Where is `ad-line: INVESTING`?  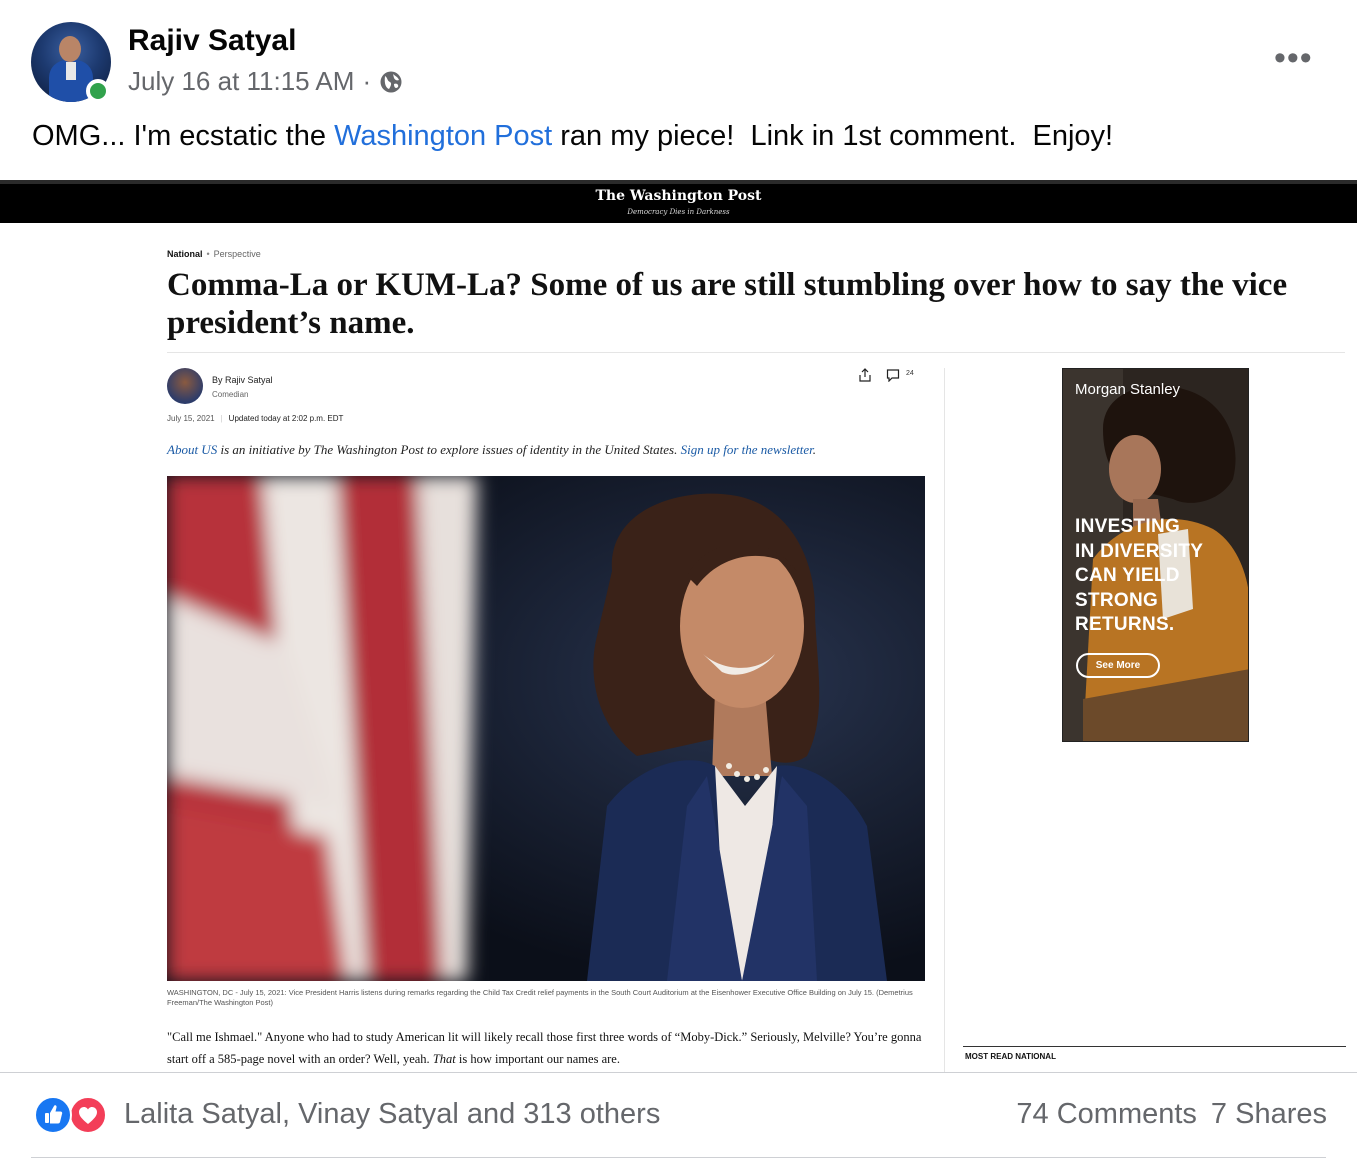 ad-line: INVESTING is located at coordinates (1128, 526).